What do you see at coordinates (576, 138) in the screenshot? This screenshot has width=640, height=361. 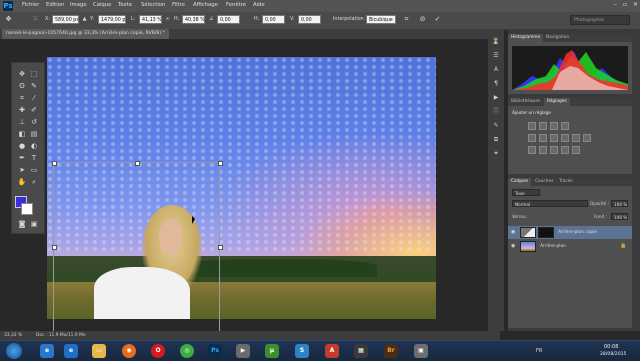 I see `photo-filter-icon` at bounding box center [576, 138].